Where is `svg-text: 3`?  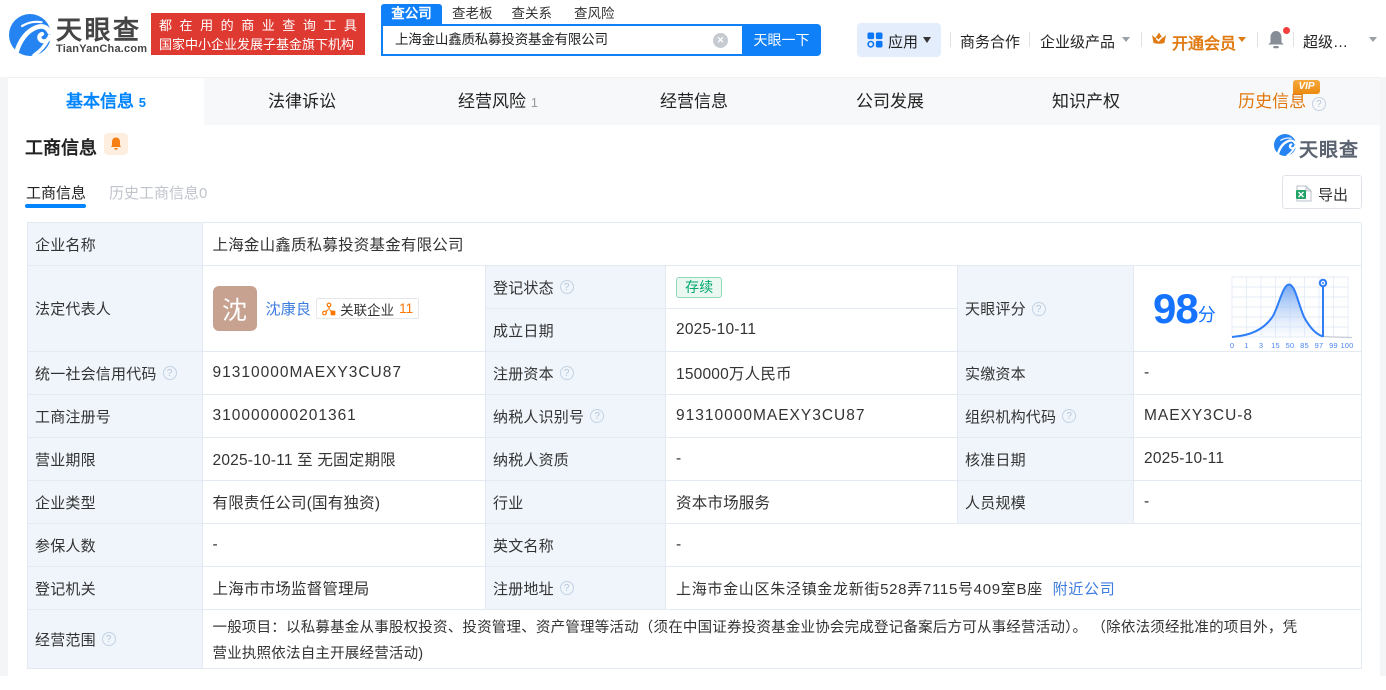 svg-text: 3 is located at coordinates (1261, 345).